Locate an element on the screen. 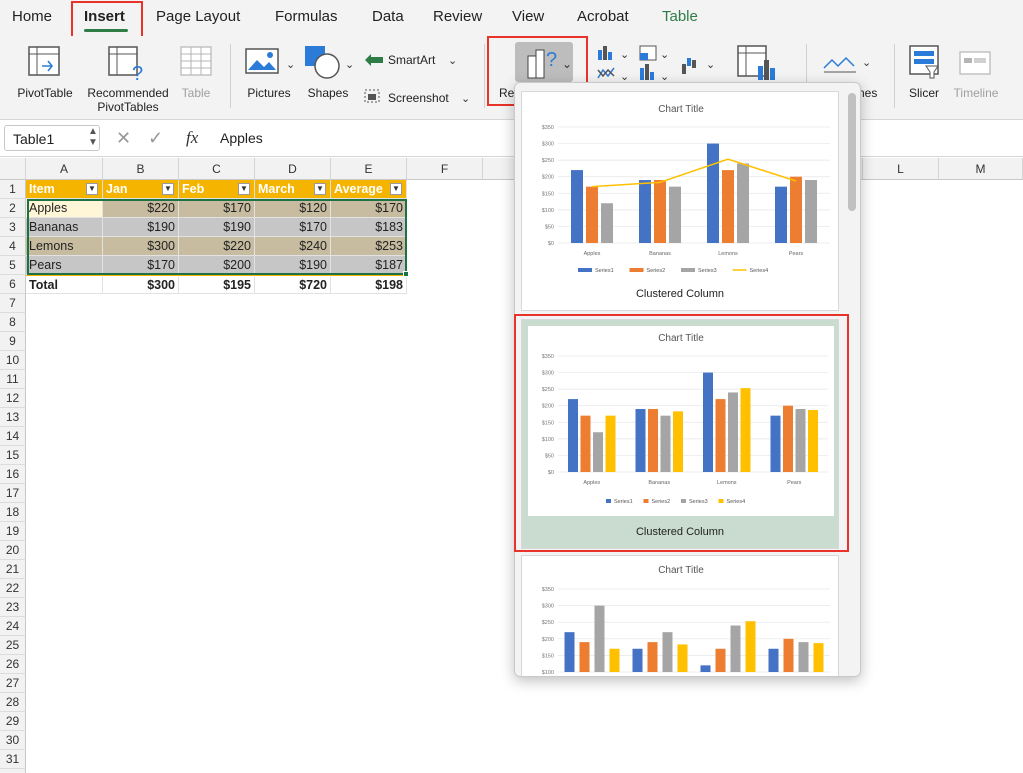 The height and width of the screenshot is (773, 1023). smartart-dropdown-icon: ⌄ is located at coordinates (452, 60).